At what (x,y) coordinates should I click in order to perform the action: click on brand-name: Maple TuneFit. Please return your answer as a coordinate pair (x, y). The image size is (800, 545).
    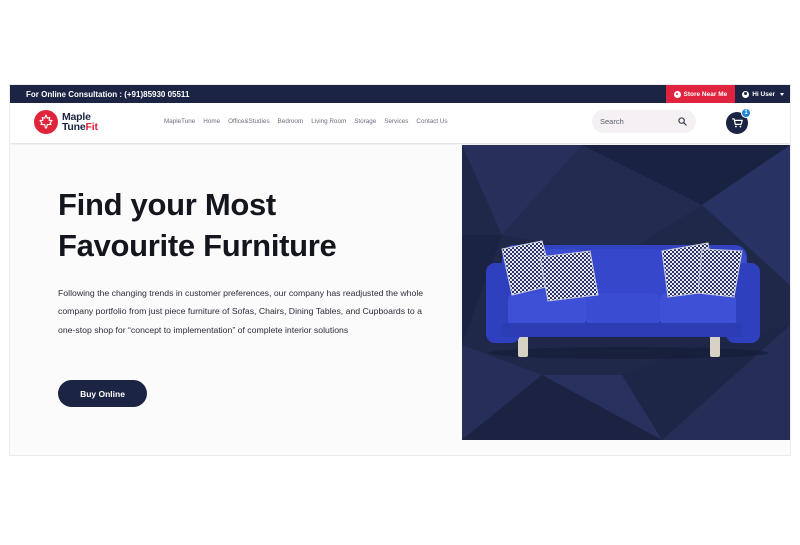
    Looking at the image, I should click on (80, 122).